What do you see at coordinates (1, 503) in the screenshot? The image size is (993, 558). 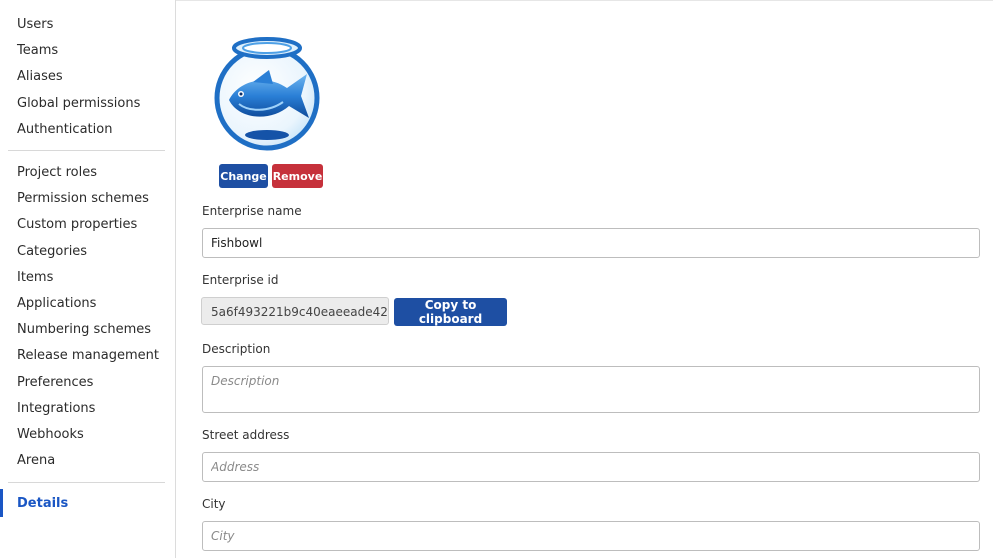 I see `active-indicator` at bounding box center [1, 503].